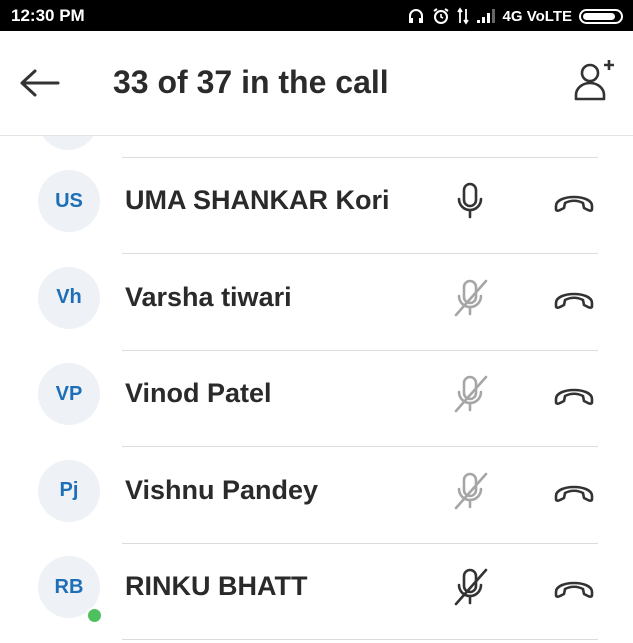 This screenshot has width=633, height=643. I want to click on data-arrows-icon, so click(462, 16).